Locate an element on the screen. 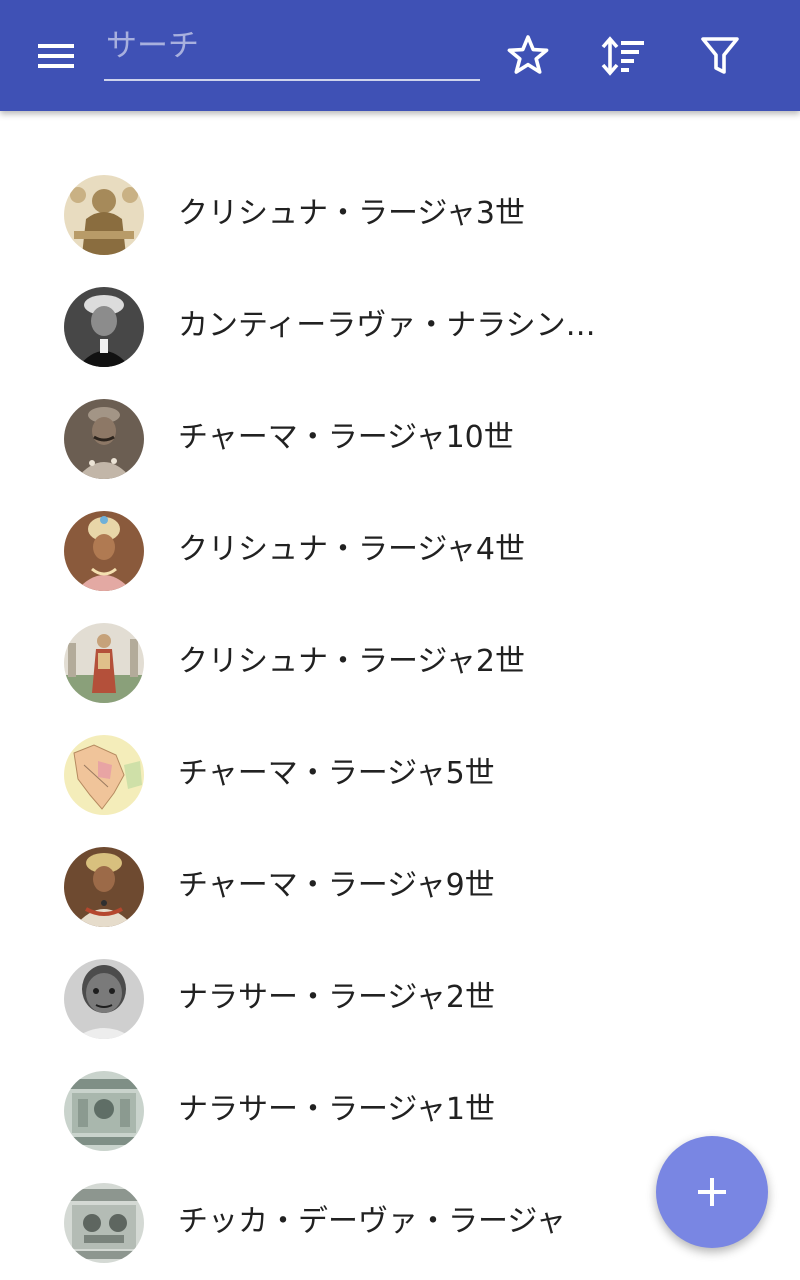 This screenshot has height=1280, width=800. list-item: クリシュナ・ラージャ4世 is located at coordinates (400, 550).